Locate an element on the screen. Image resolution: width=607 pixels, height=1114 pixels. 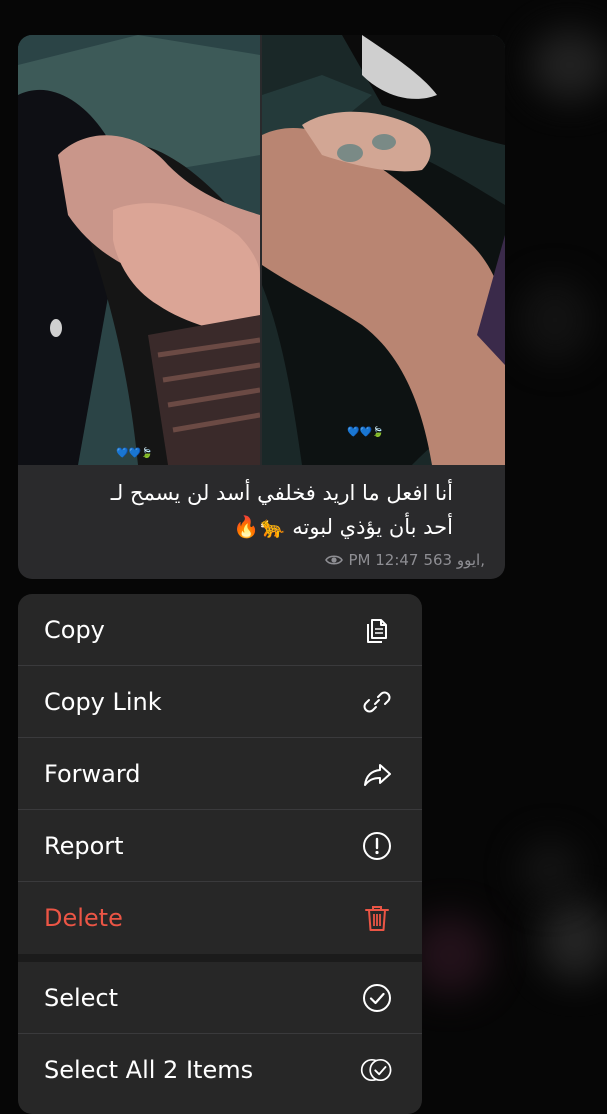
views-eye-icon is located at coordinates (334, 560).